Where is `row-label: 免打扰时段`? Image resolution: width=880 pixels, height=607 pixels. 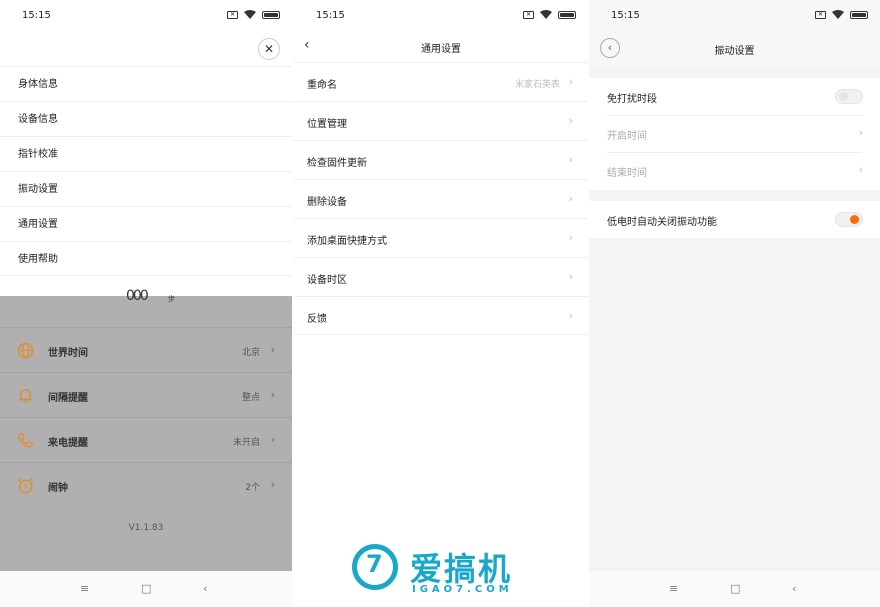
row-label: 免打扰时段 is located at coordinates (632, 99).